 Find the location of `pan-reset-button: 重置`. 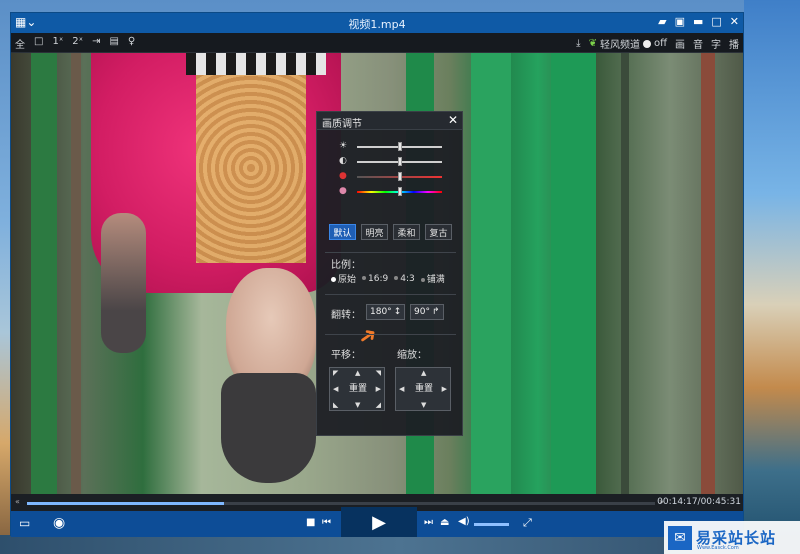

pan-reset-button: 重置 is located at coordinates (358, 389).